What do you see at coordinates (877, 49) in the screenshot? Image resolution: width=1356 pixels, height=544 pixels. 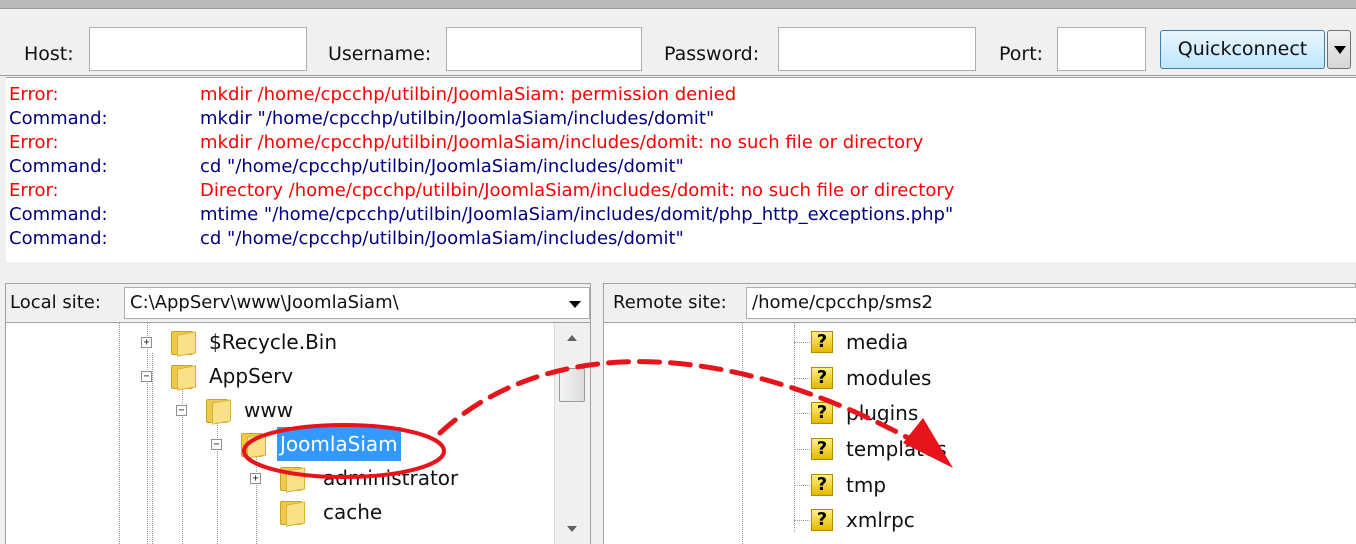 I see `password-input` at bounding box center [877, 49].